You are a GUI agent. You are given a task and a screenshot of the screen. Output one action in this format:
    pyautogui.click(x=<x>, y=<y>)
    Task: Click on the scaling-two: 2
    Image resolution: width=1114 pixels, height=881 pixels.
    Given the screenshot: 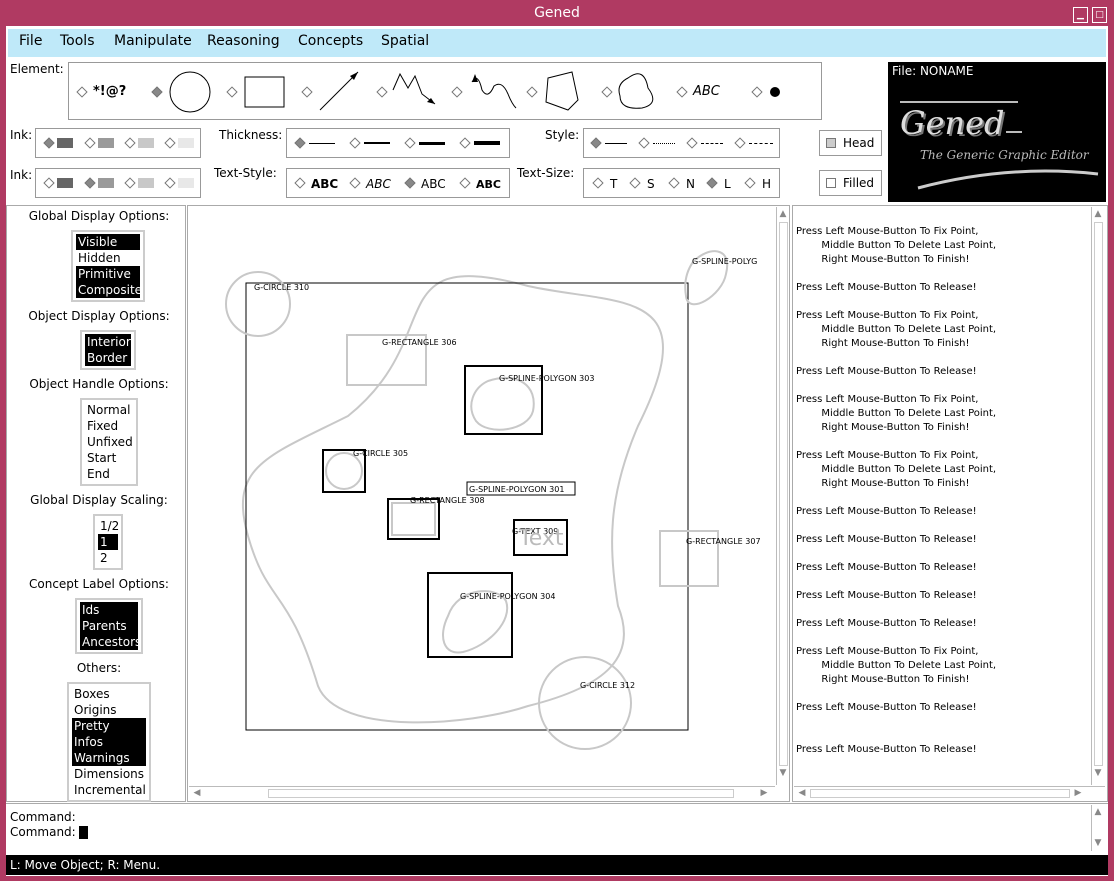 What is the action you would take?
    pyautogui.click(x=108, y=558)
    